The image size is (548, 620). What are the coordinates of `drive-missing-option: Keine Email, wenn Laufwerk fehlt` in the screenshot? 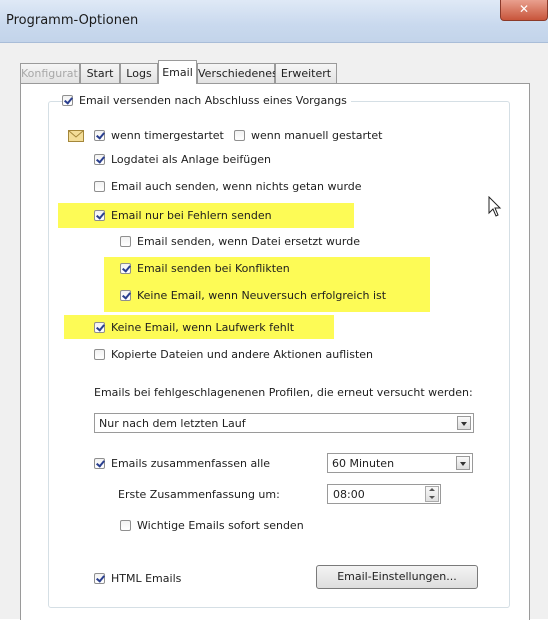 It's located at (194, 327).